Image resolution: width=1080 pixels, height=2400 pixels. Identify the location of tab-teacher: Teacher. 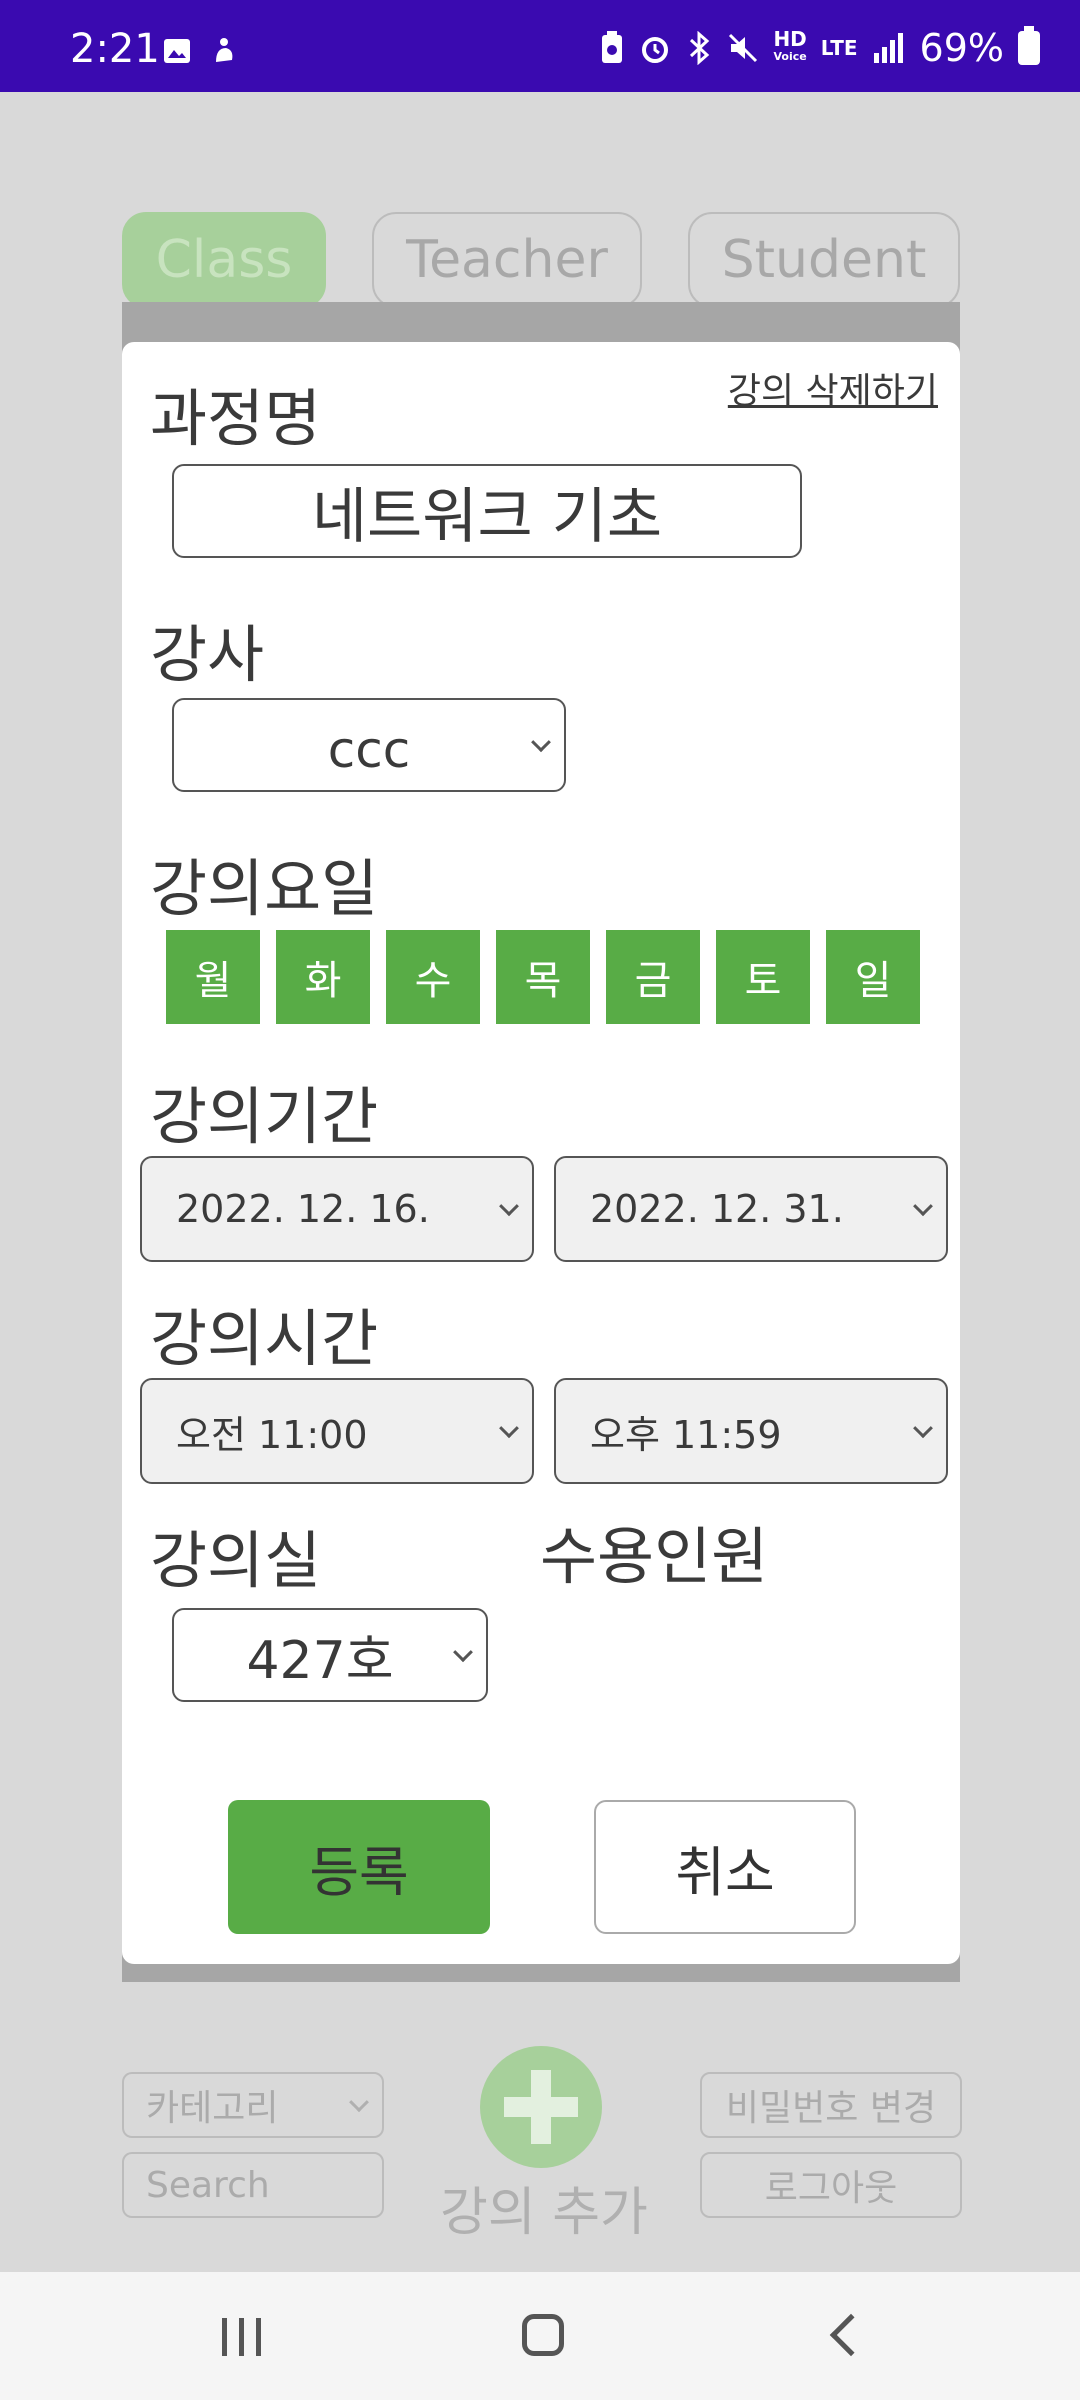
(507, 260).